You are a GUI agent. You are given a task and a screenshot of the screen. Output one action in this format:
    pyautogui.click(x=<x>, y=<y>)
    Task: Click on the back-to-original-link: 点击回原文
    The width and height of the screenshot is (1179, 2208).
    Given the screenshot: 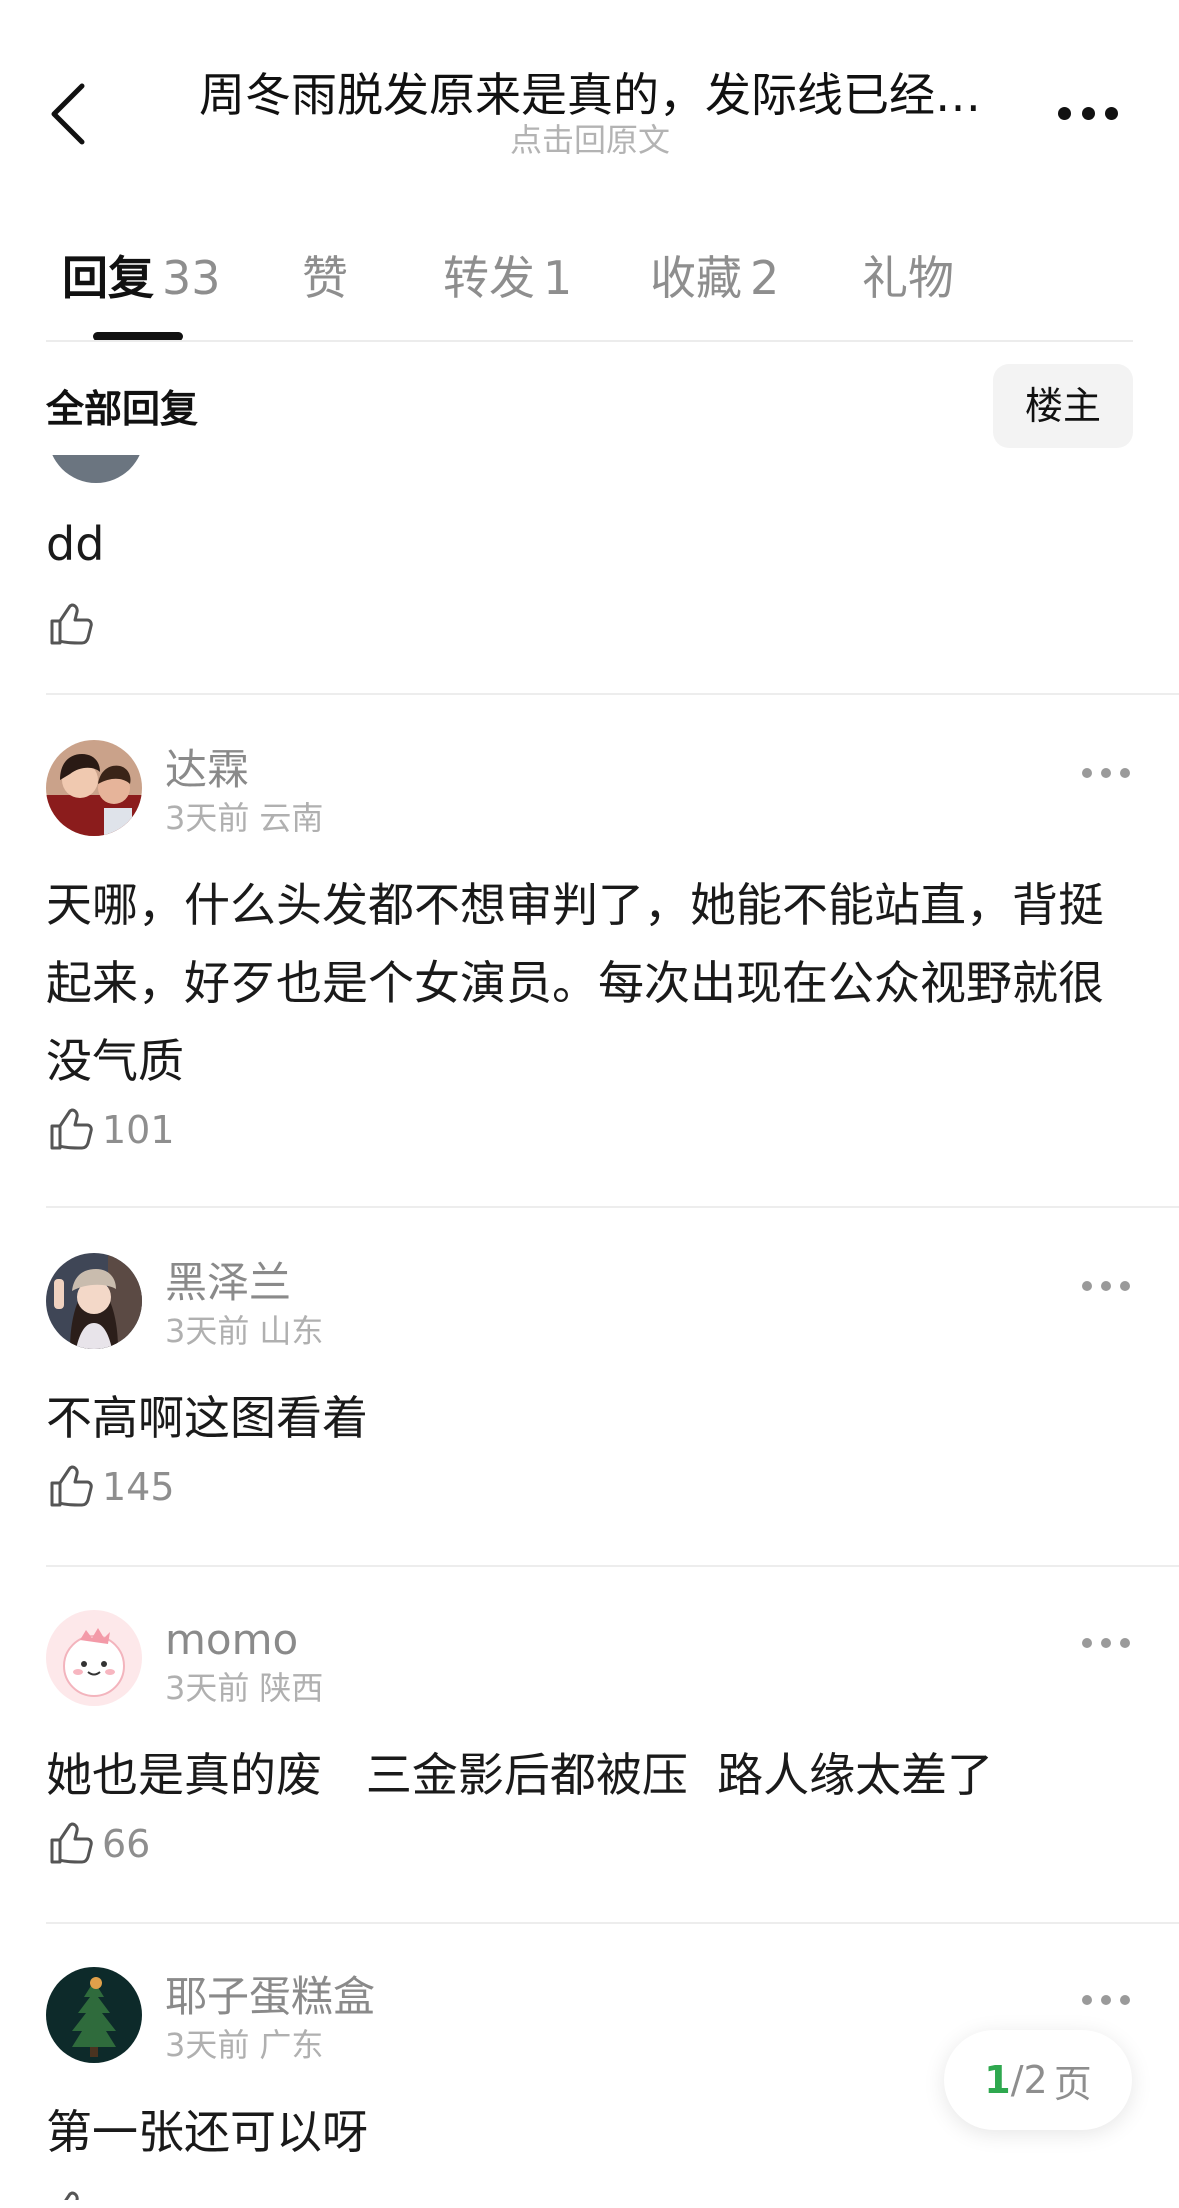 What is the action you would take?
    pyautogui.click(x=590, y=140)
    